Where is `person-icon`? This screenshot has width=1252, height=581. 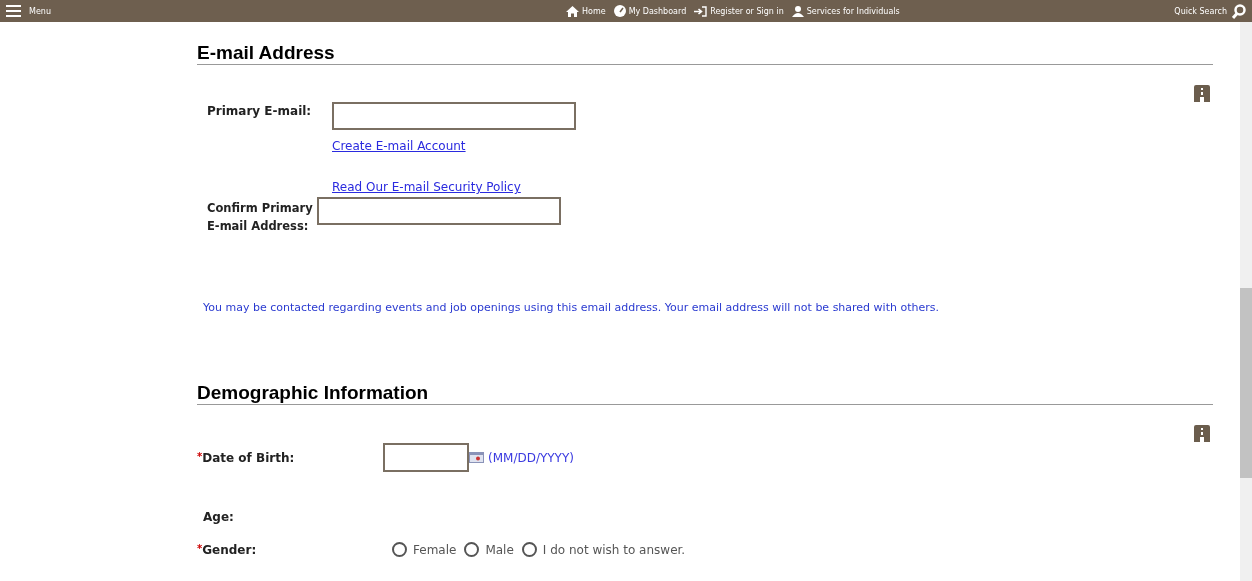
person-icon is located at coordinates (797, 11).